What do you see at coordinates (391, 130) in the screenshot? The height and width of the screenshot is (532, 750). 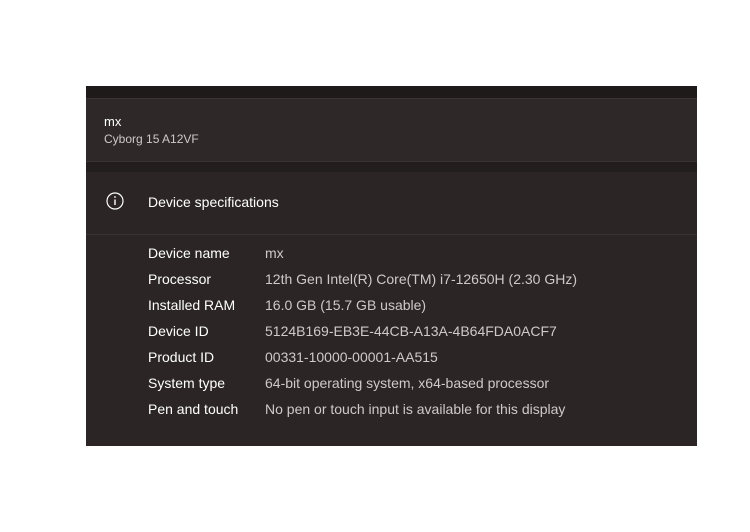 I see `device-card: mx Cyborg 15 A12VF` at bounding box center [391, 130].